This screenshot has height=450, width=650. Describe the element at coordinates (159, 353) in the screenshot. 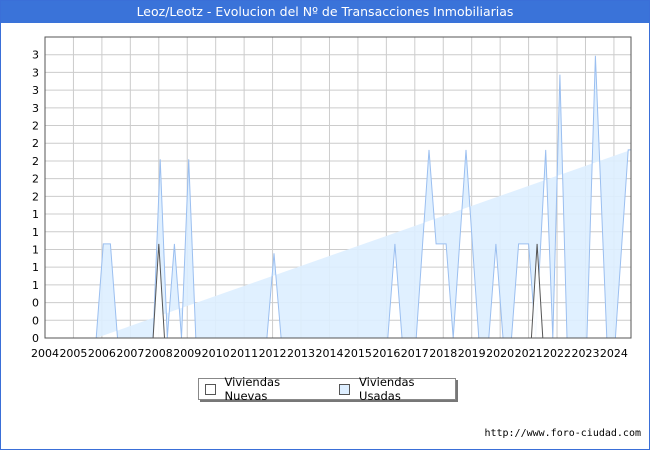

I see `x-tick-label: 2008` at that location.